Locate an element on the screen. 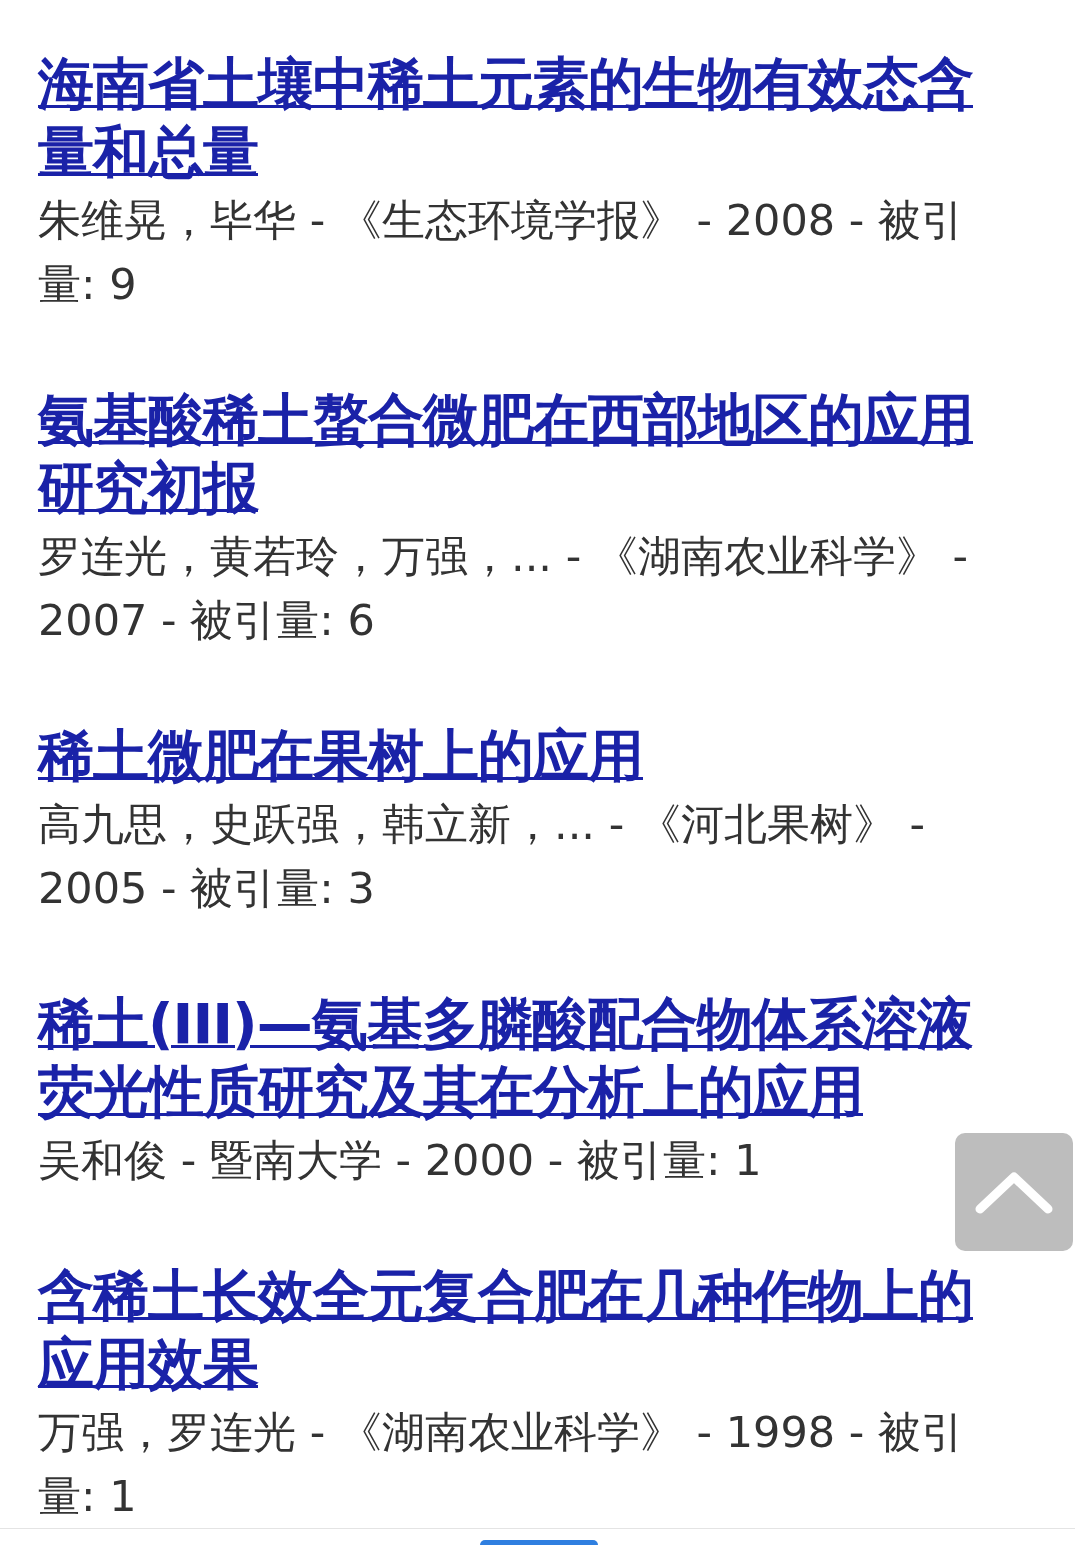 Image resolution: width=1075 pixels, height=1545 pixels. result-meta: 高九思，史跃强，韩立新，... - 《河北果树》 - 2005 - 被引量: 3 is located at coordinates (482, 856).